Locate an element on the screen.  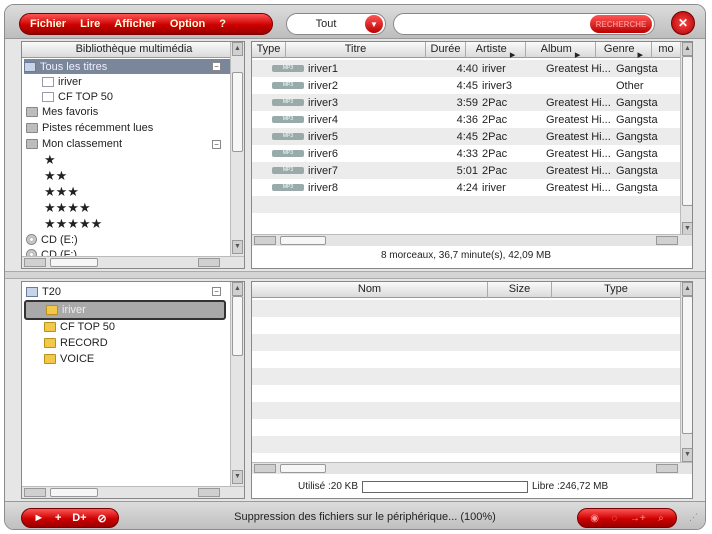
transfer-icon: →+ is located at coordinates (638, 518).